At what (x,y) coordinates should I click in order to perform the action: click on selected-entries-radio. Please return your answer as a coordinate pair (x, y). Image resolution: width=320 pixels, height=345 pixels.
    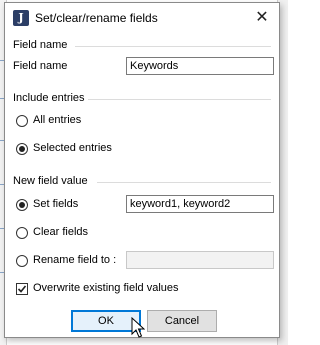
    Looking at the image, I should click on (22, 149).